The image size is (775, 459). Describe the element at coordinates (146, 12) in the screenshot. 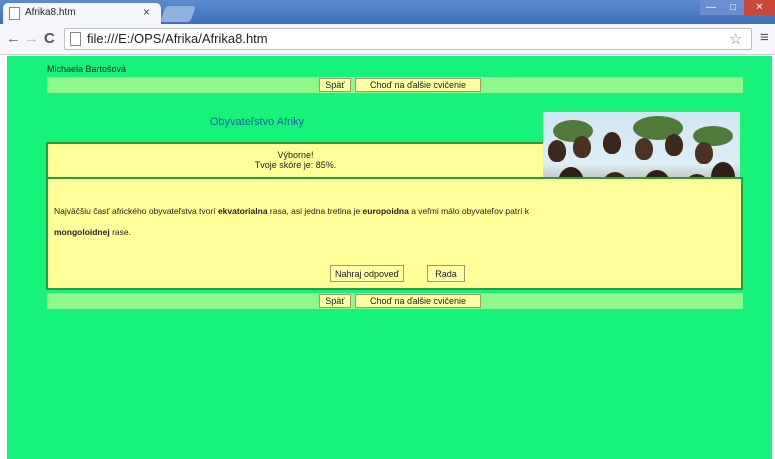

I see `close-tab-icon: ×` at that location.